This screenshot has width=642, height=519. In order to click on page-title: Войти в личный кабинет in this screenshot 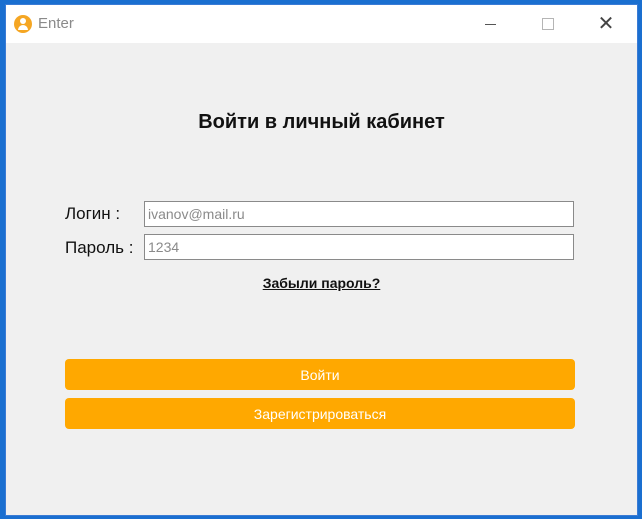, I will do `click(321, 122)`.